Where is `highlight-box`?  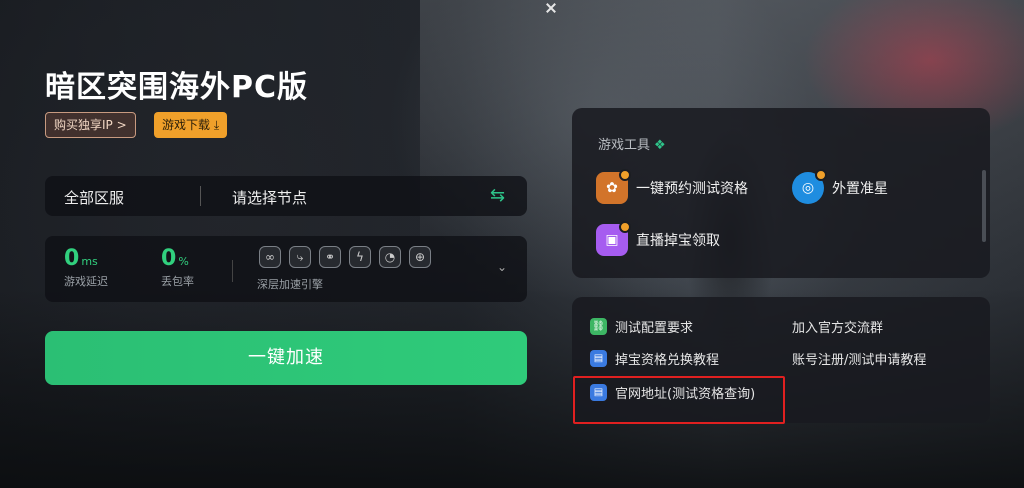
highlight-box is located at coordinates (679, 400).